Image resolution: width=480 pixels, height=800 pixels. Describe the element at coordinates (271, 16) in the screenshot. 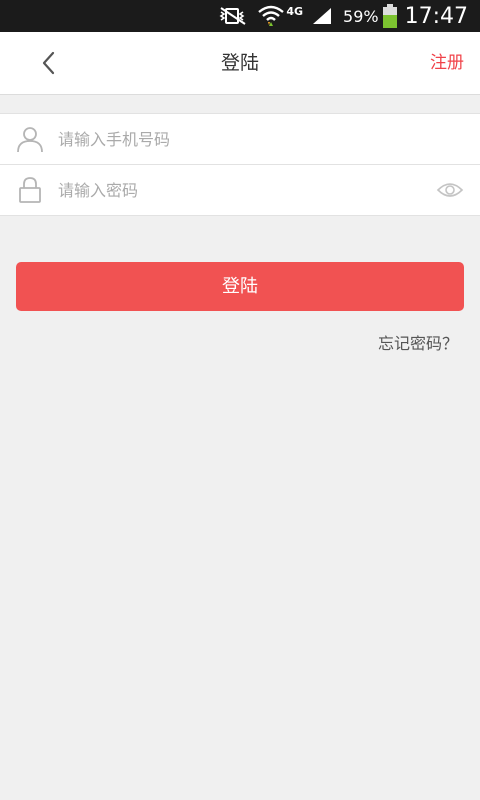

I see `wifi-icon` at that location.